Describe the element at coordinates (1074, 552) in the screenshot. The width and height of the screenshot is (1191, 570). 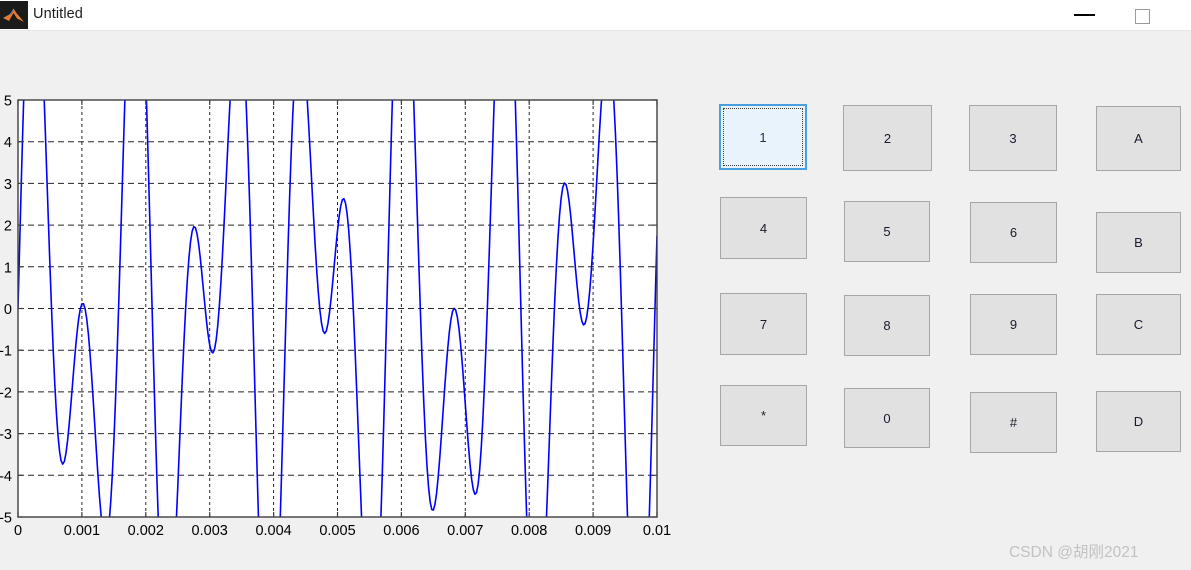
I see `csdn-watermark: CSDN @胡刚2021` at that location.